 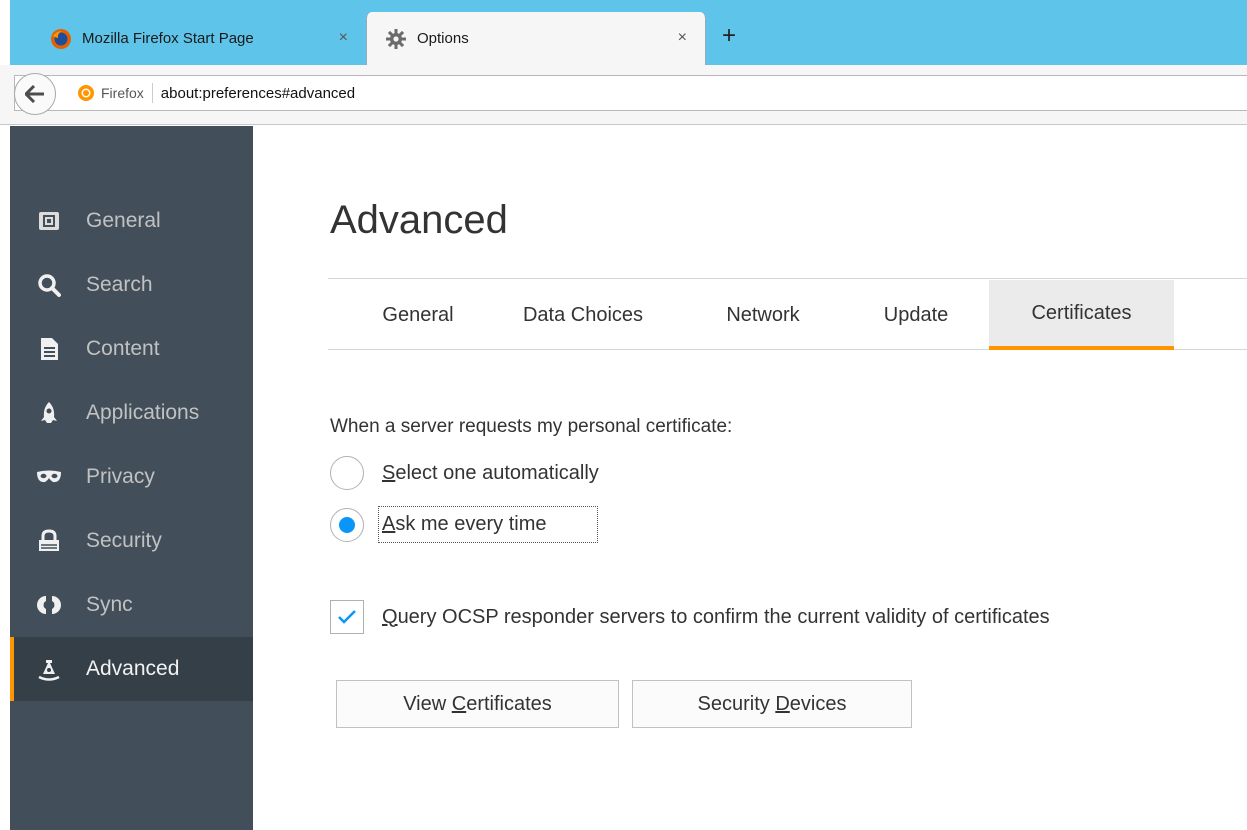 What do you see at coordinates (509, 703) in the screenshot?
I see `button-label-rest: ertificates` at bounding box center [509, 703].